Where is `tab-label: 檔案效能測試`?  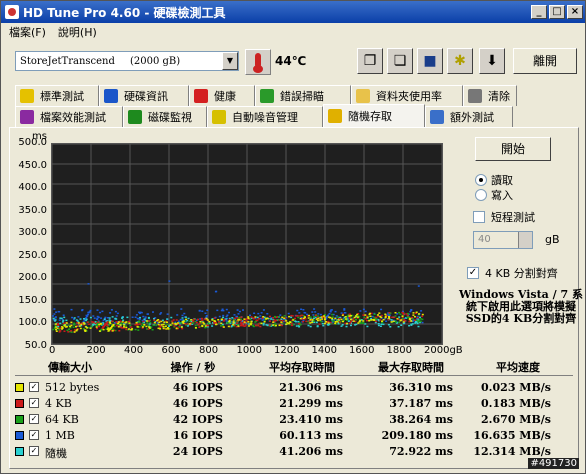
tab-label: 檔案效能測試 is located at coordinates (73, 117).